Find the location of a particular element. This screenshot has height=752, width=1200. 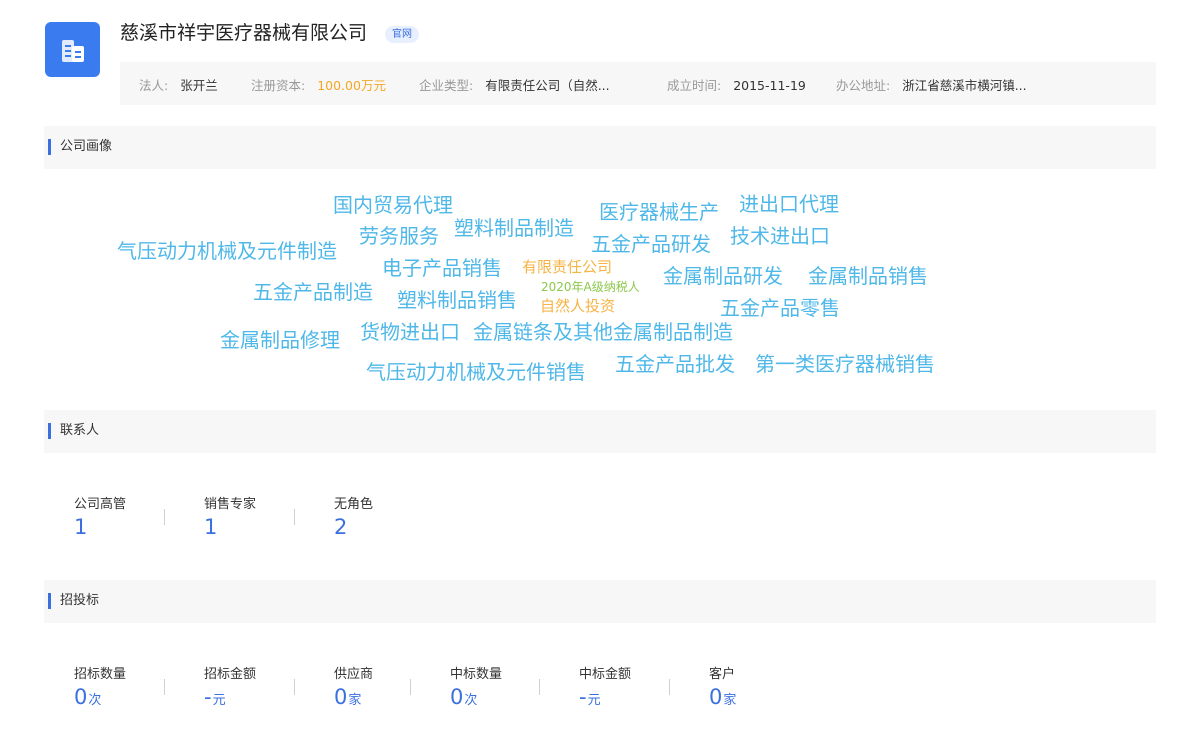

word-cloud-tag: 电子产品销售 is located at coordinates (442, 268).